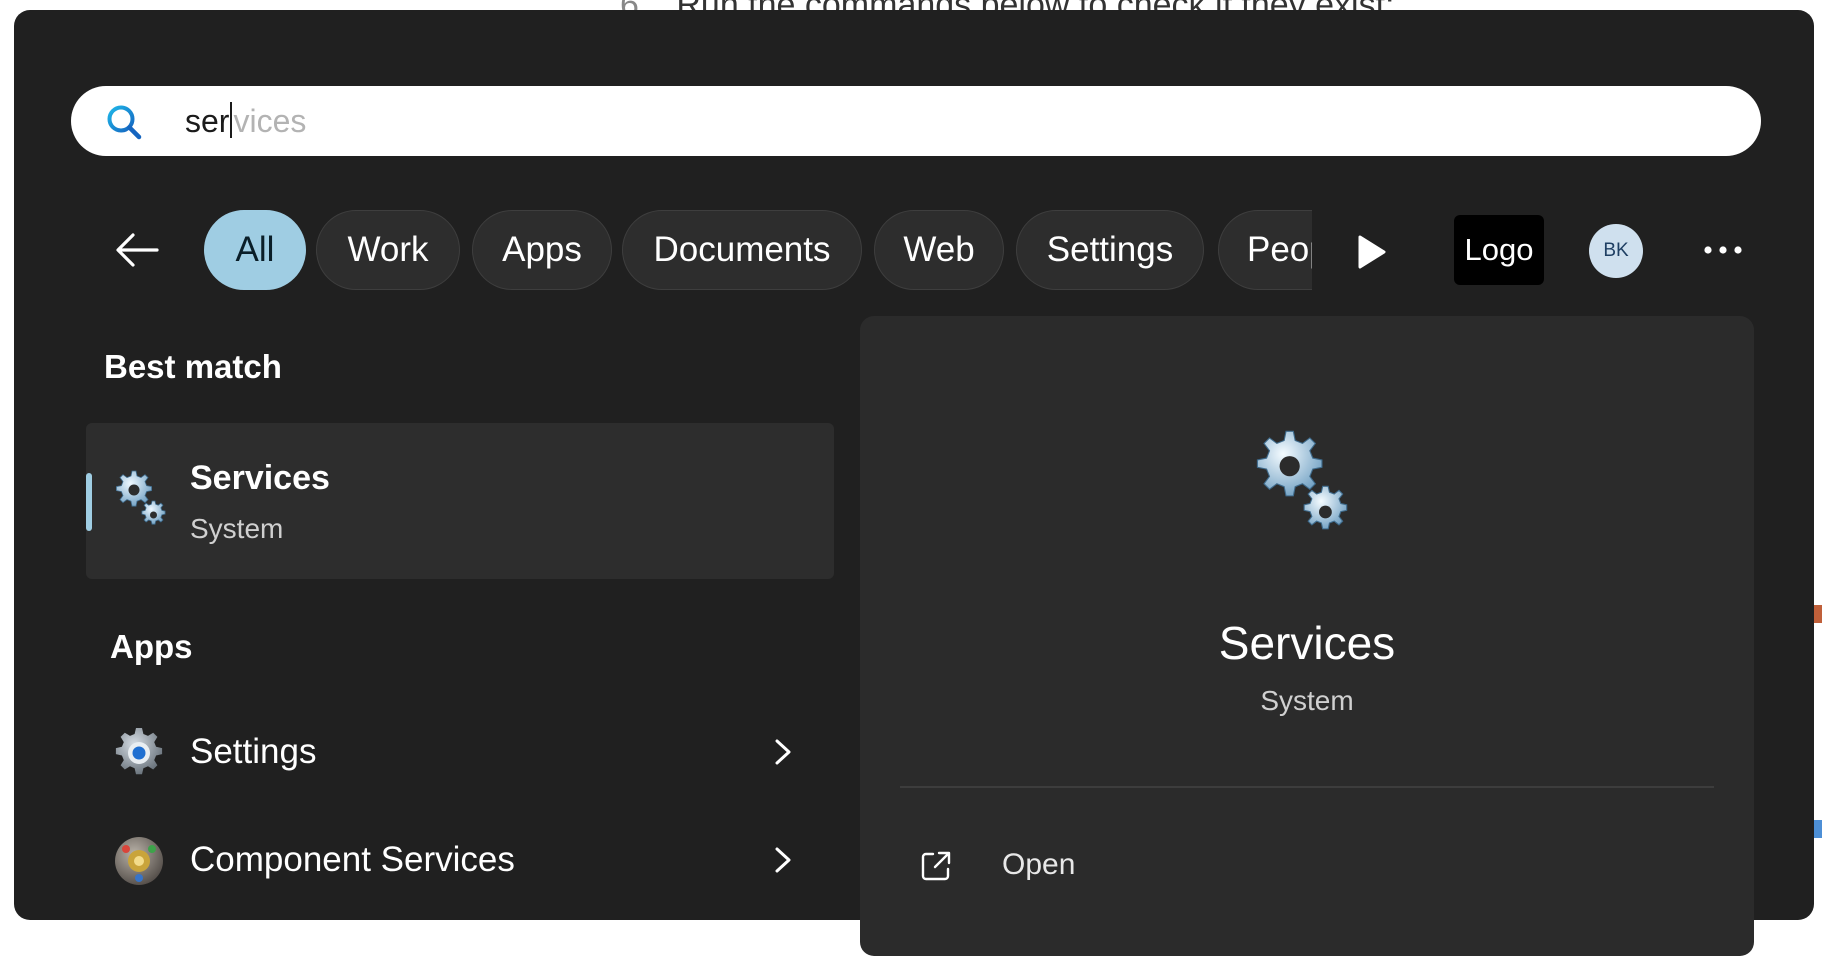 The width and height of the screenshot is (1822, 956). What do you see at coordinates (460, 501) in the screenshot?
I see `best-match-item-services: Services System` at bounding box center [460, 501].